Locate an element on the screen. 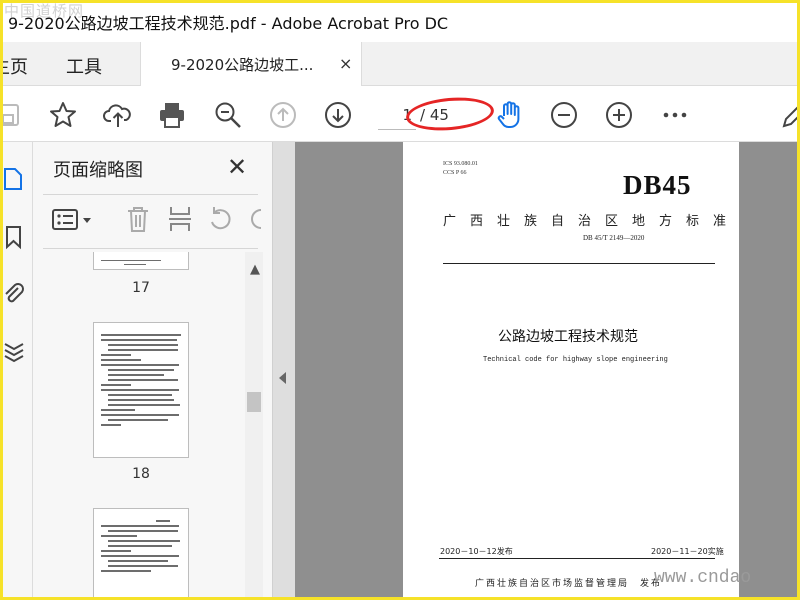 The height and width of the screenshot is (600, 800). more-tools-icon is located at coordinates (675, 115).